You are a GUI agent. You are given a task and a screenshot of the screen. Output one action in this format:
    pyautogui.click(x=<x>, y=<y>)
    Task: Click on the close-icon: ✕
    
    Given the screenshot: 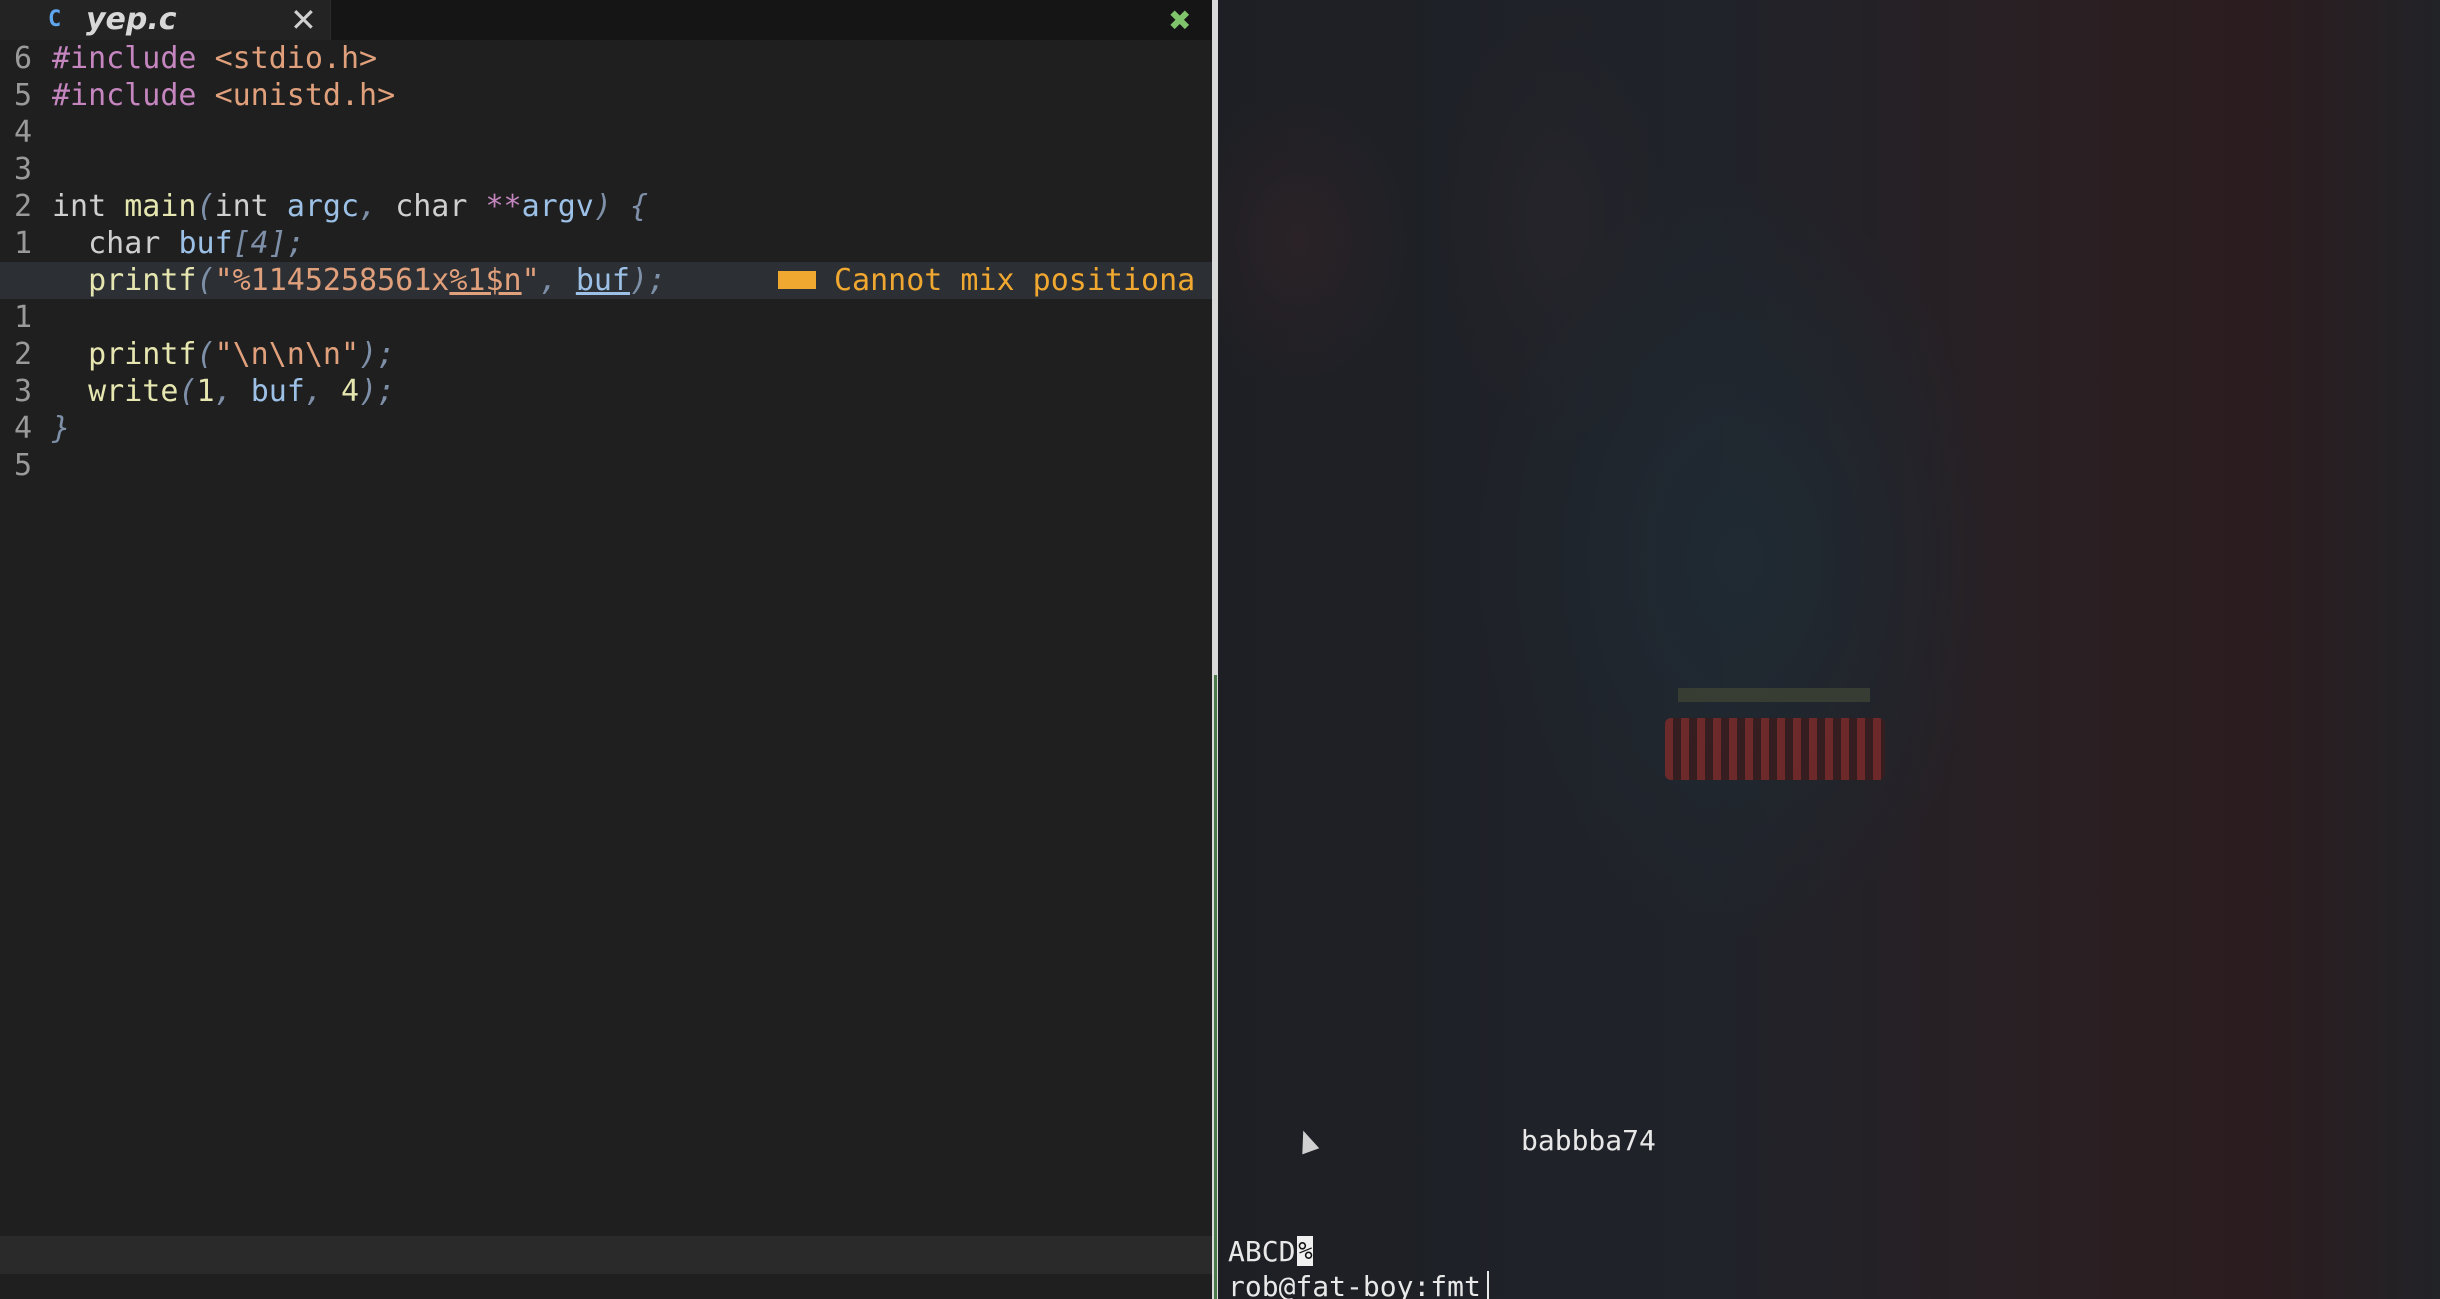 What is the action you would take?
    pyautogui.click(x=303, y=20)
    